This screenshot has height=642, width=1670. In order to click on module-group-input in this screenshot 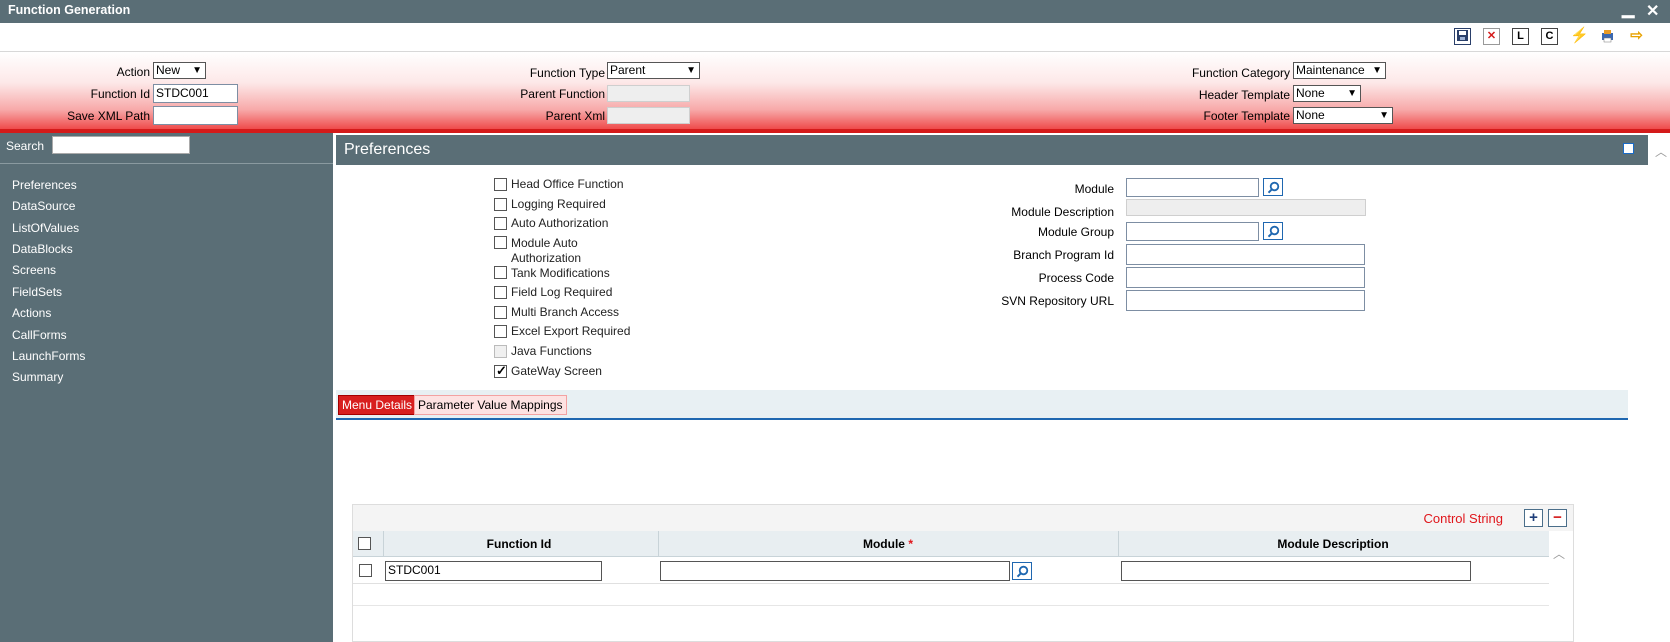, I will do `click(1192, 231)`.